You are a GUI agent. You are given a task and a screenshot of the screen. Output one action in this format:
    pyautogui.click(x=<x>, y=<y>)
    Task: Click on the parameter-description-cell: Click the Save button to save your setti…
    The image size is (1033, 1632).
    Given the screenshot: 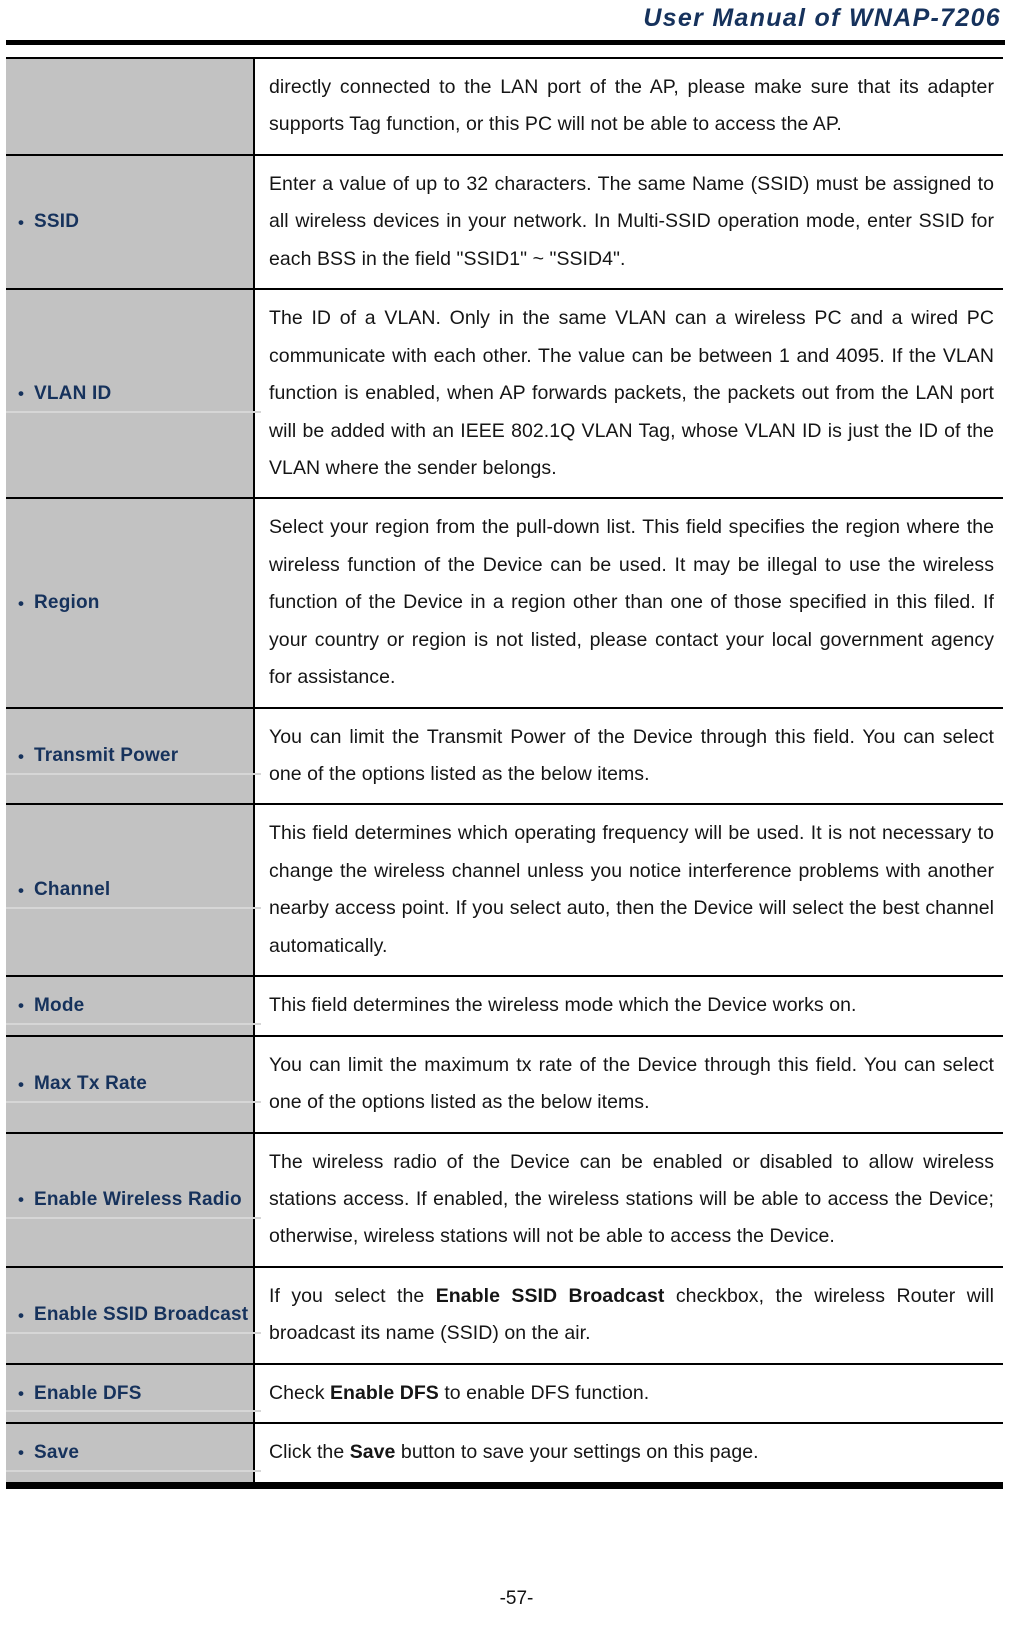 What is the action you would take?
    pyautogui.click(x=628, y=1452)
    